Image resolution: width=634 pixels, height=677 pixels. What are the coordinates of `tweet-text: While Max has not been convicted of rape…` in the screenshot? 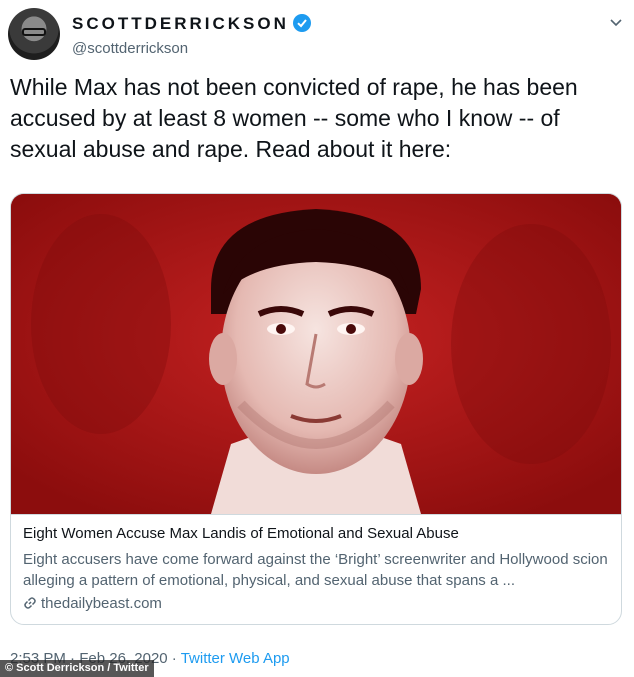 It's located at (294, 118).